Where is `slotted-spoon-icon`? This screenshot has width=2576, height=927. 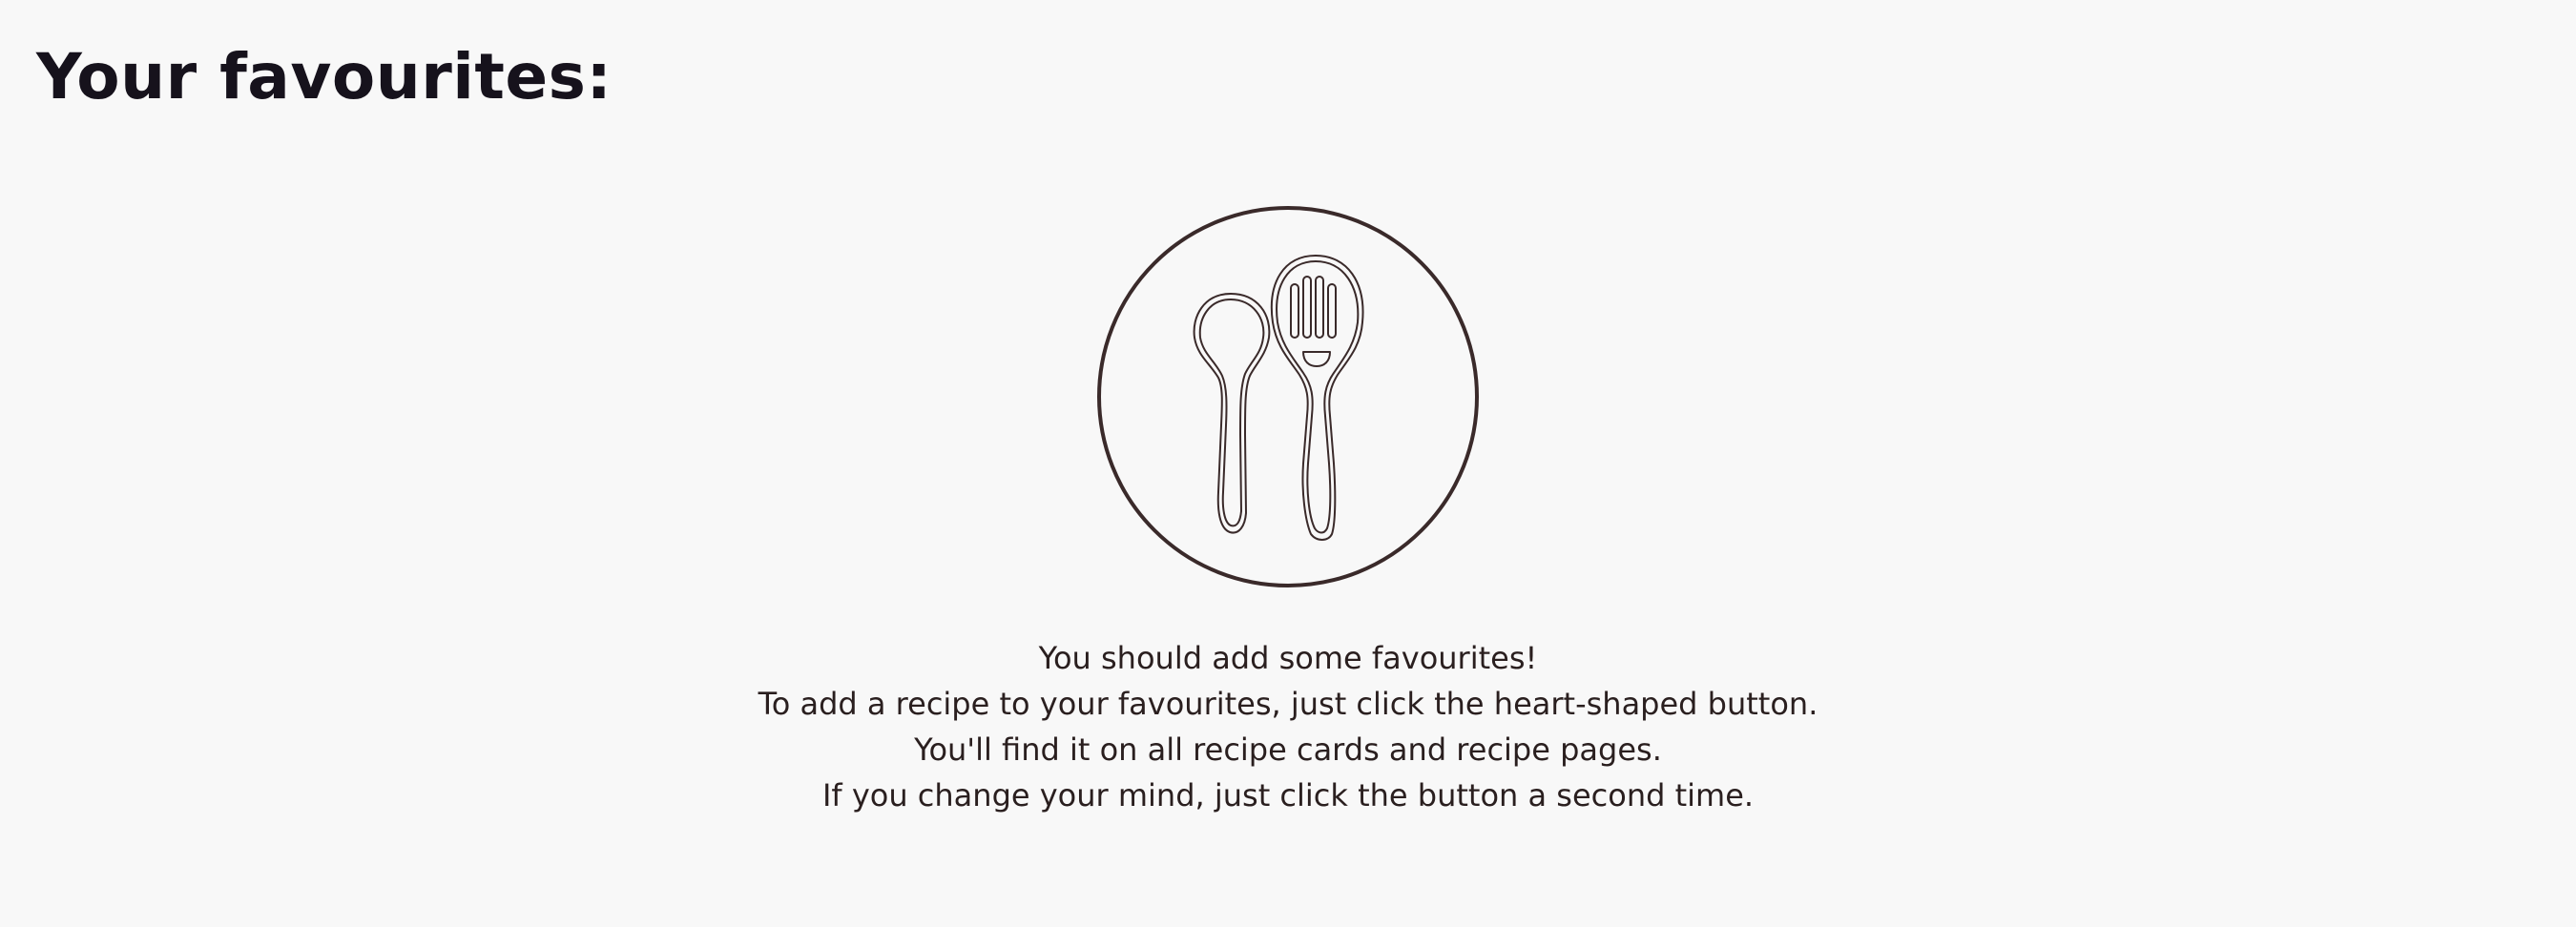
slotted-spoon-icon is located at coordinates (1317, 398).